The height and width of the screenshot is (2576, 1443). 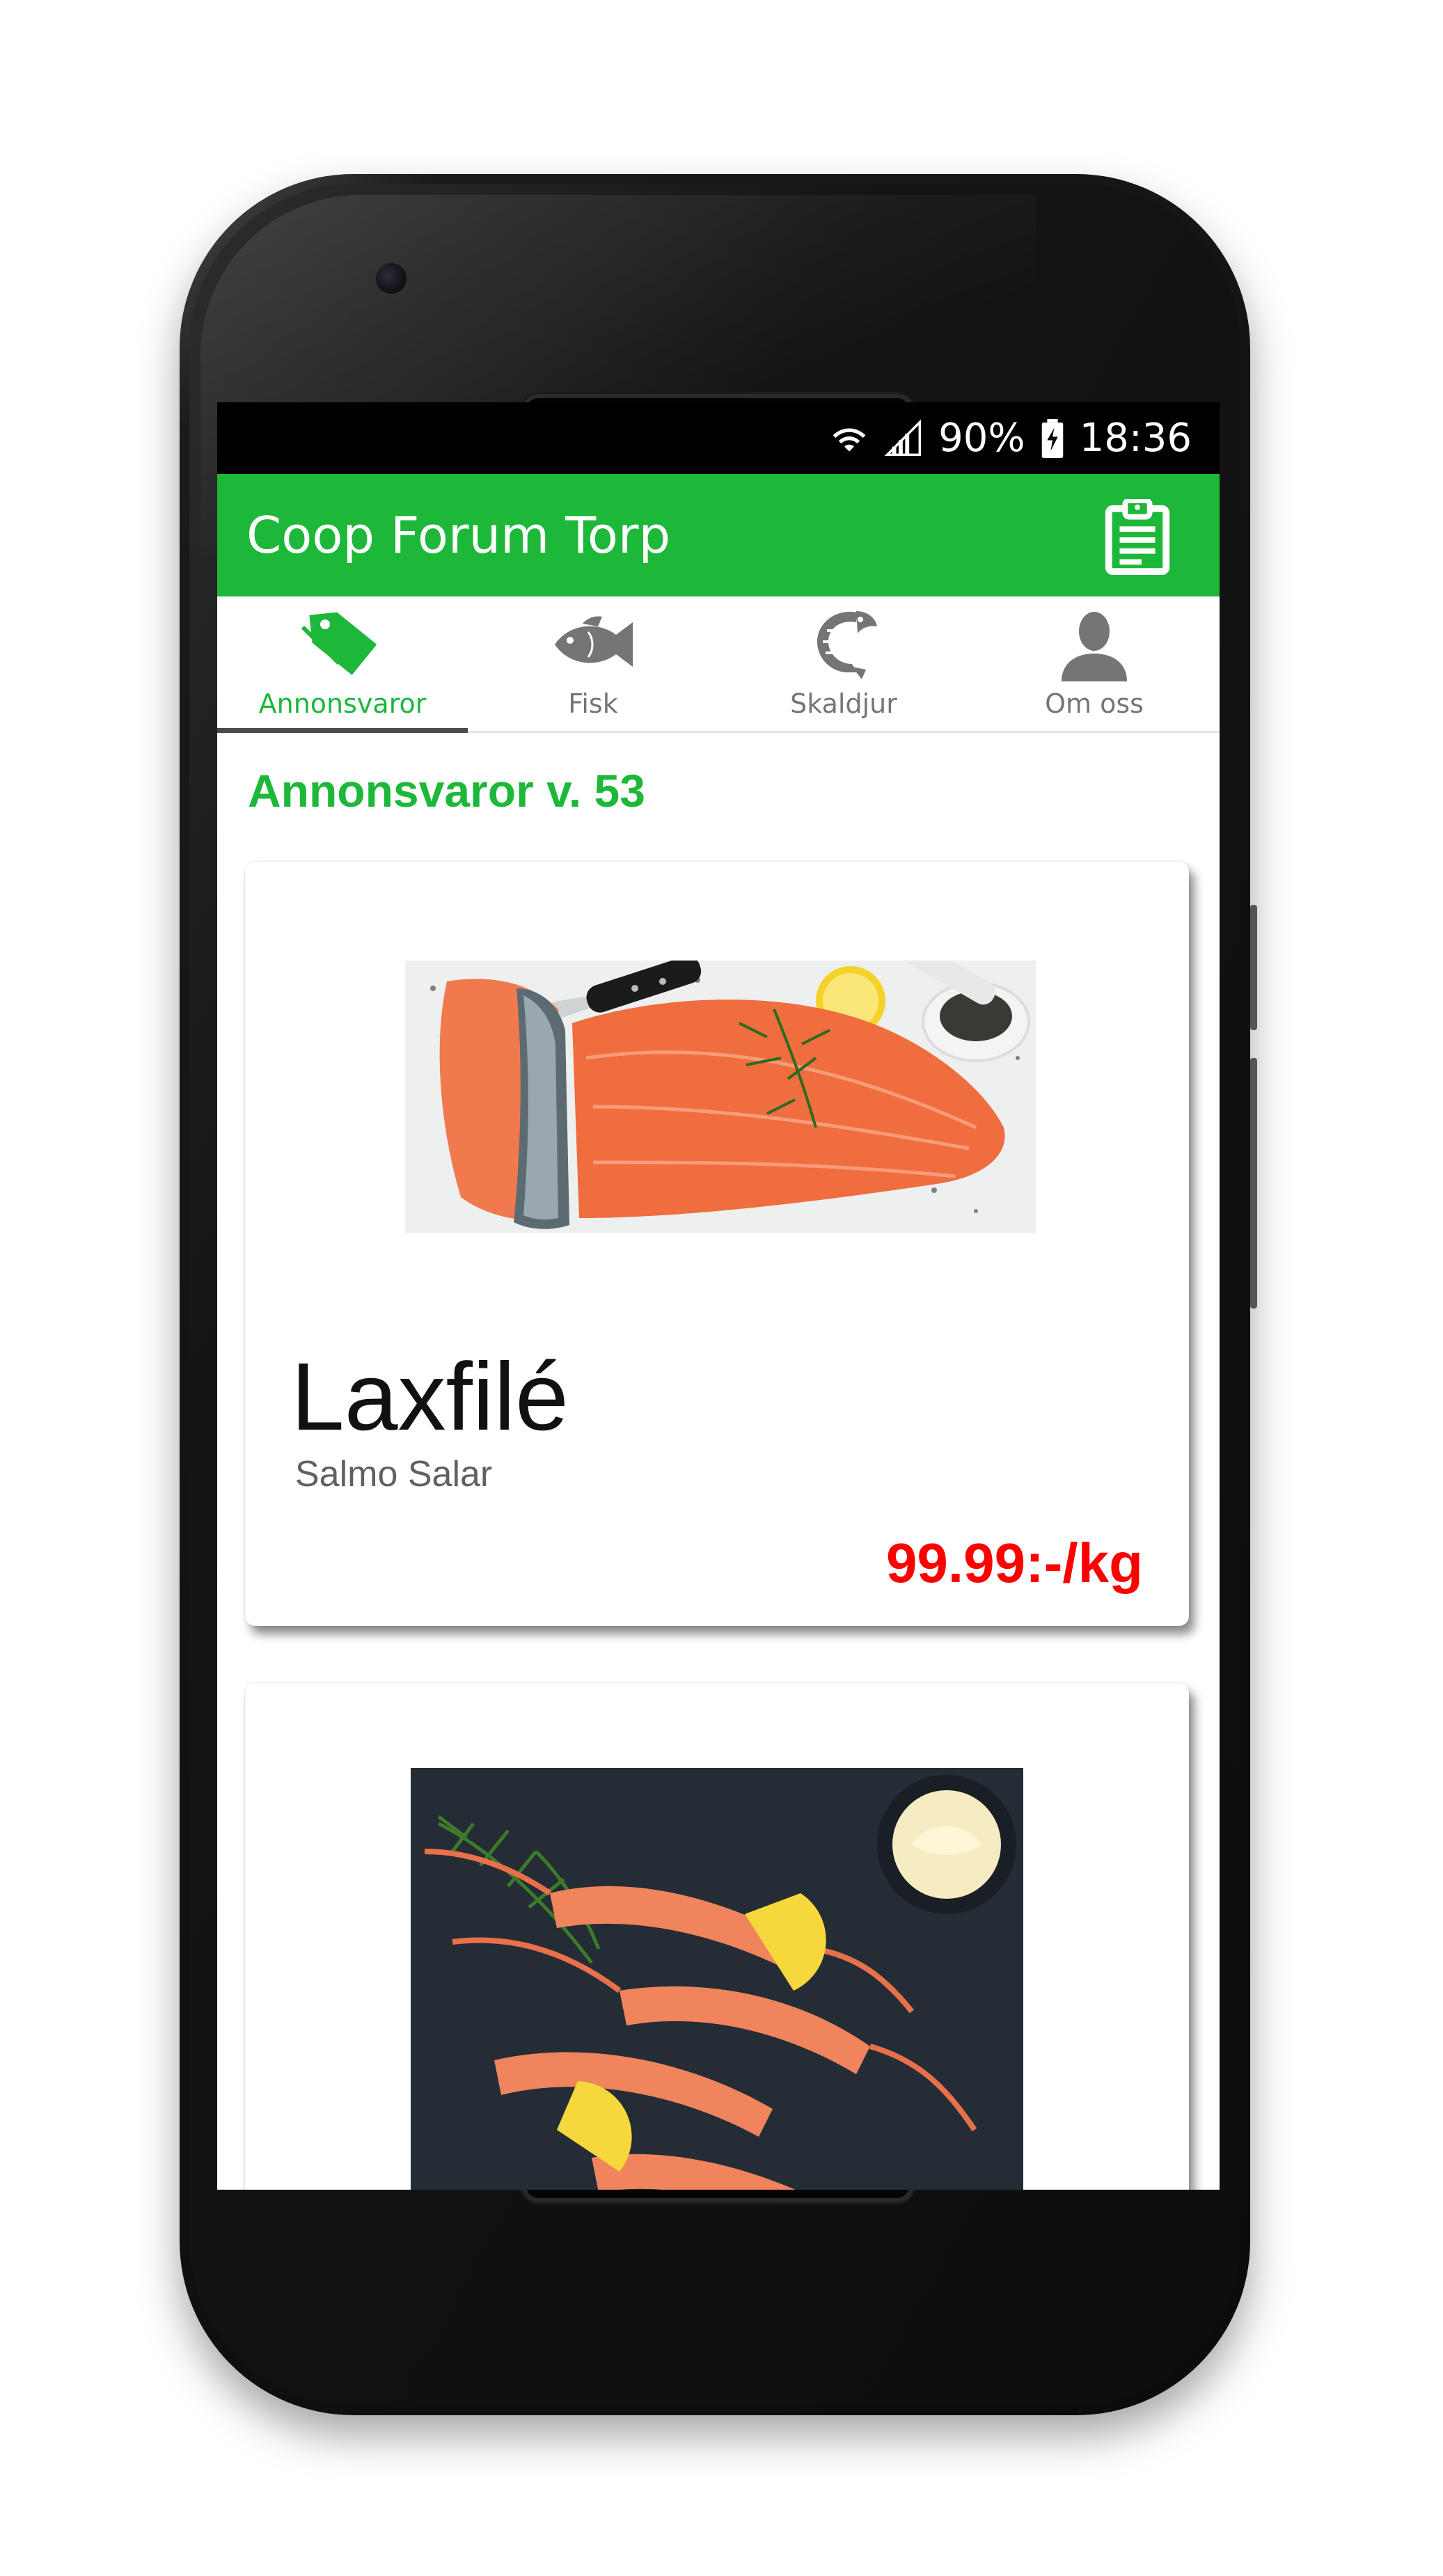 What do you see at coordinates (342, 703) in the screenshot?
I see `tab-label: Annonsvaror` at bounding box center [342, 703].